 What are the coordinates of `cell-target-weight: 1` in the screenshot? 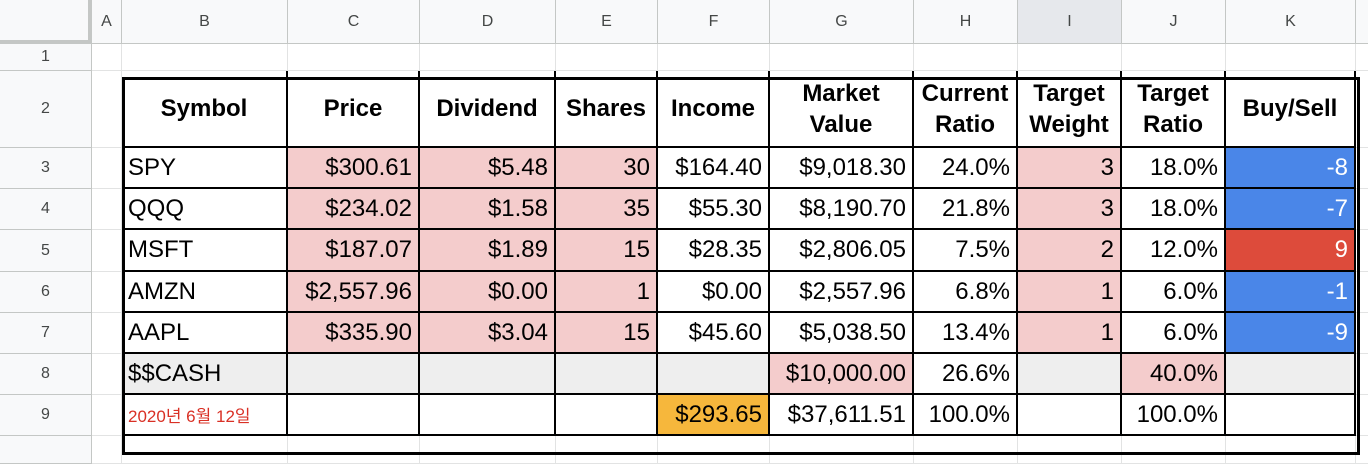 It's located at (1070, 292).